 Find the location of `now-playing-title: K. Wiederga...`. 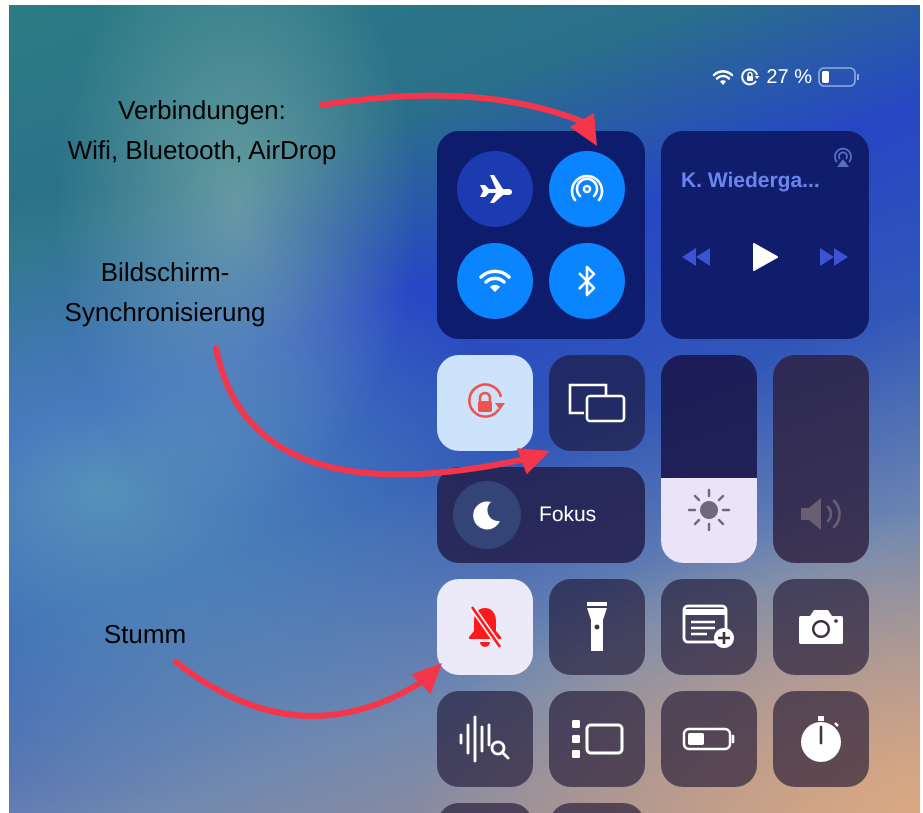

now-playing-title: K. Wiederga... is located at coordinates (751, 181).